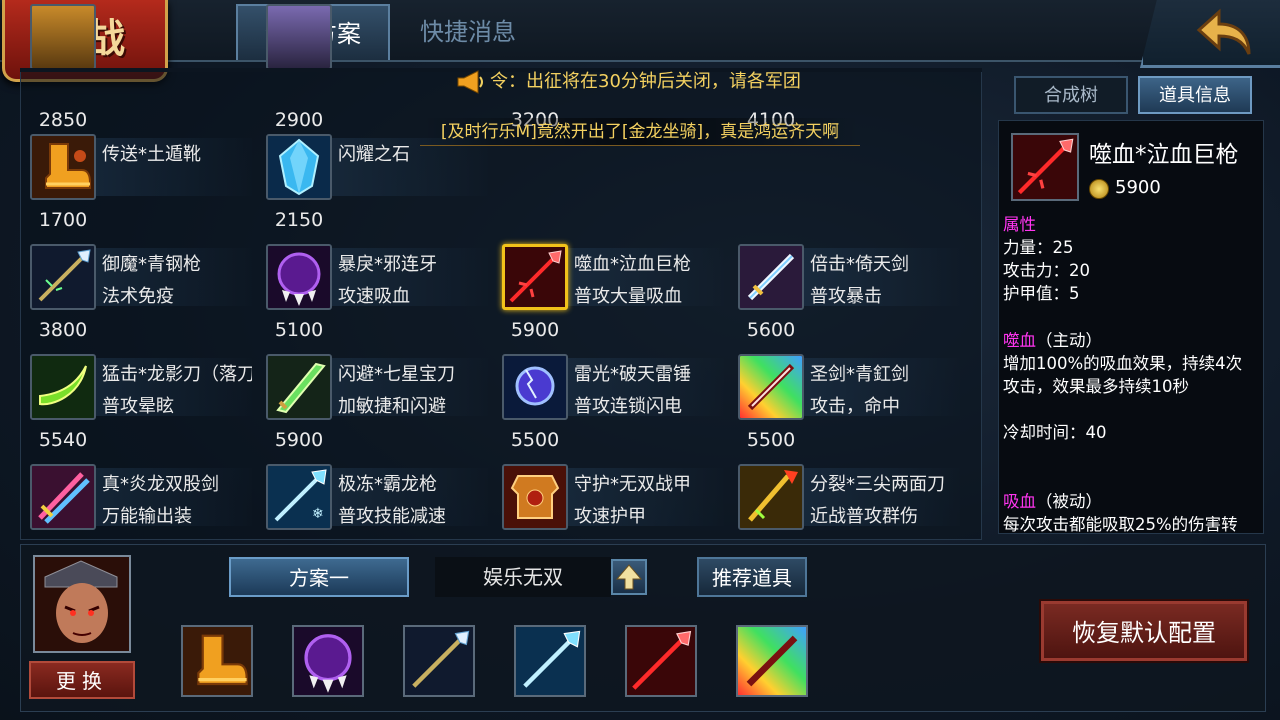 The image size is (1280, 720). I want to click on item-name: 雷光*破天雷锤, so click(632, 373).